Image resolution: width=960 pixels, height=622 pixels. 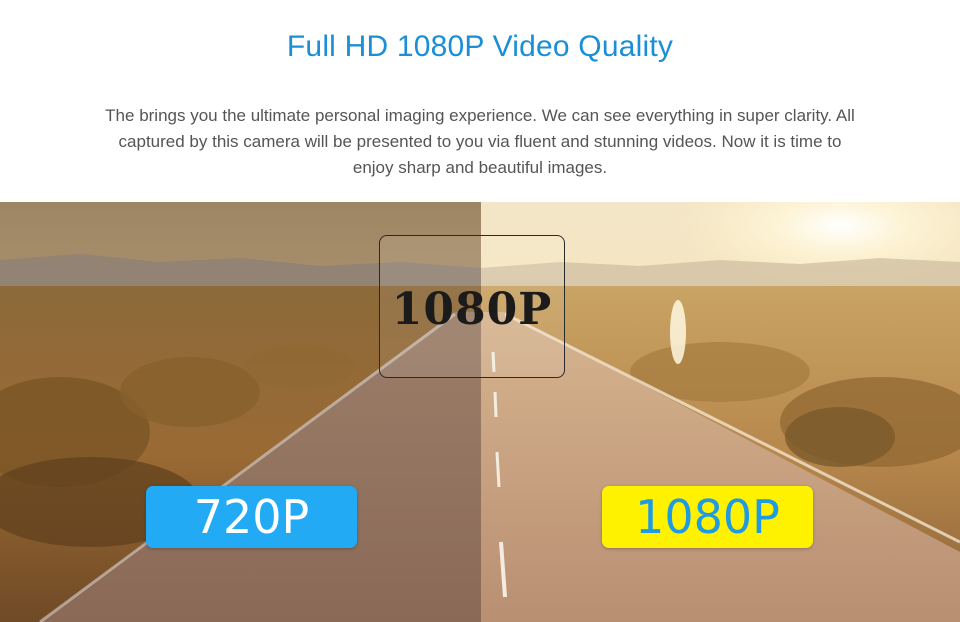 I want to click on badge-1080p: 1080P, so click(x=707, y=517).